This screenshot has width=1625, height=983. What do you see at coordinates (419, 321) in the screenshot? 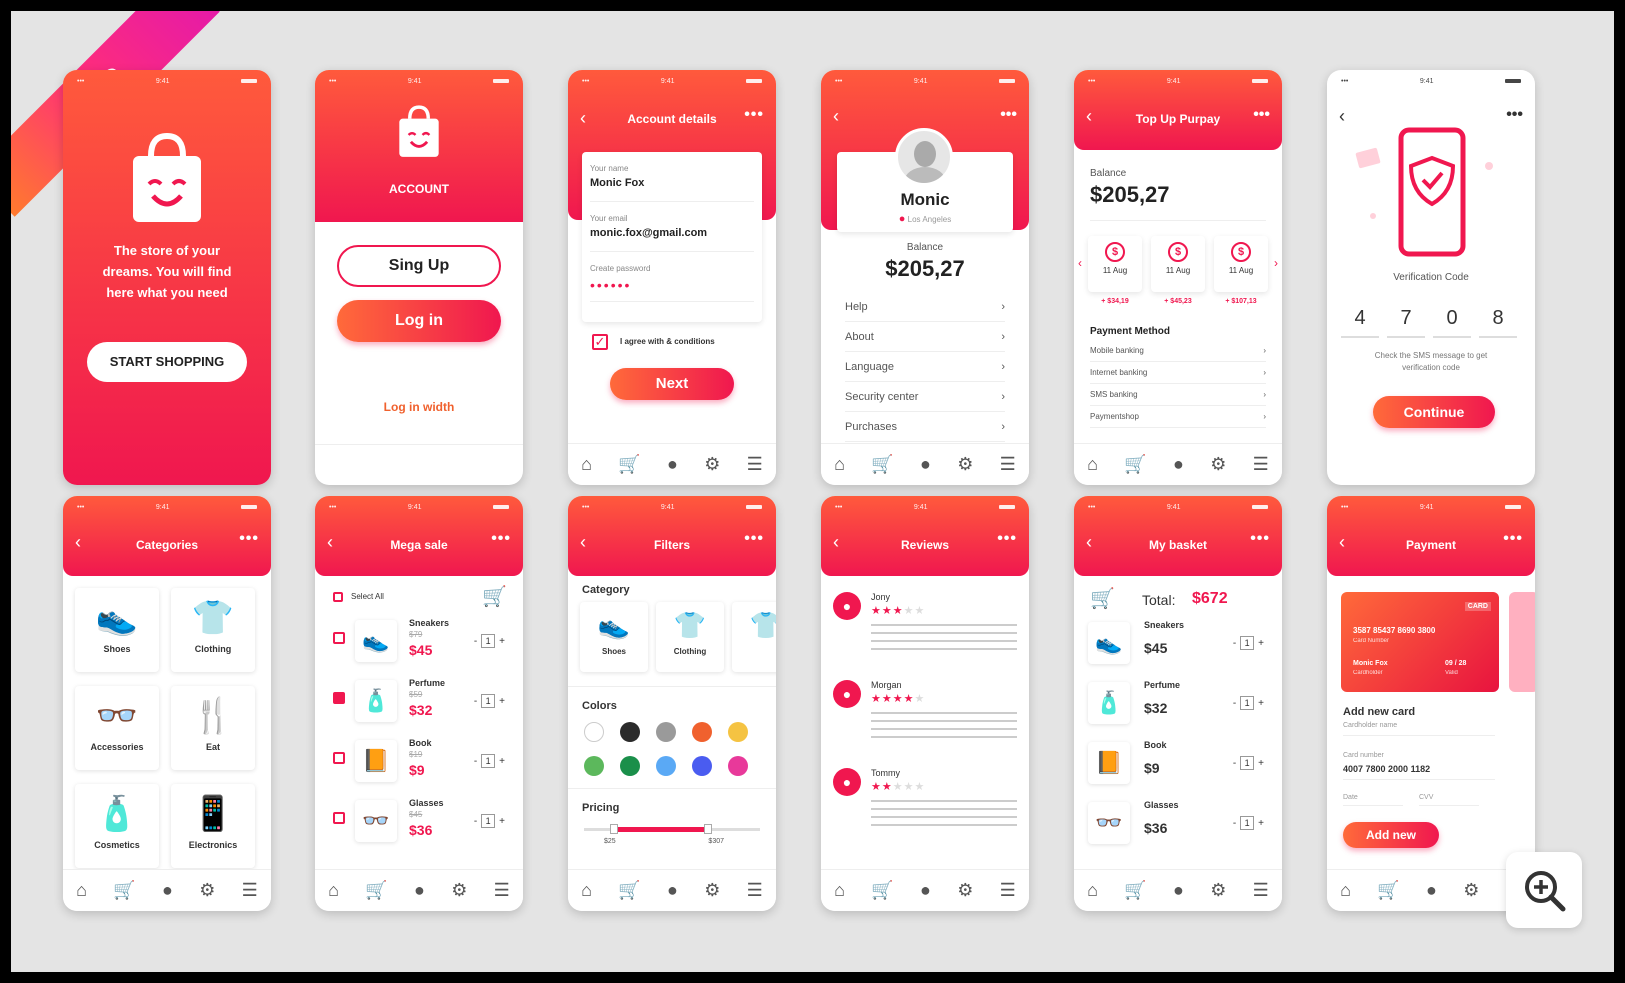
I see `log-in-button: Log in` at bounding box center [419, 321].